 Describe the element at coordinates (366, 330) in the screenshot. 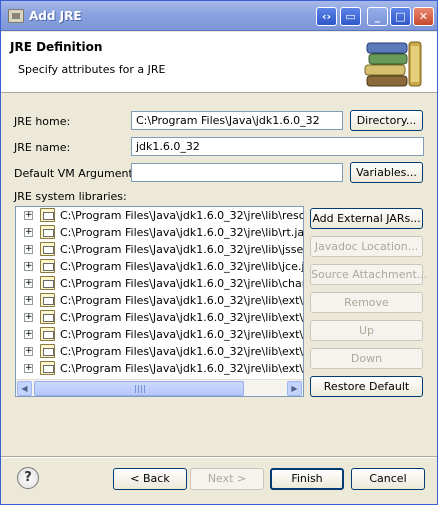

I see `up-button: Up` at that location.